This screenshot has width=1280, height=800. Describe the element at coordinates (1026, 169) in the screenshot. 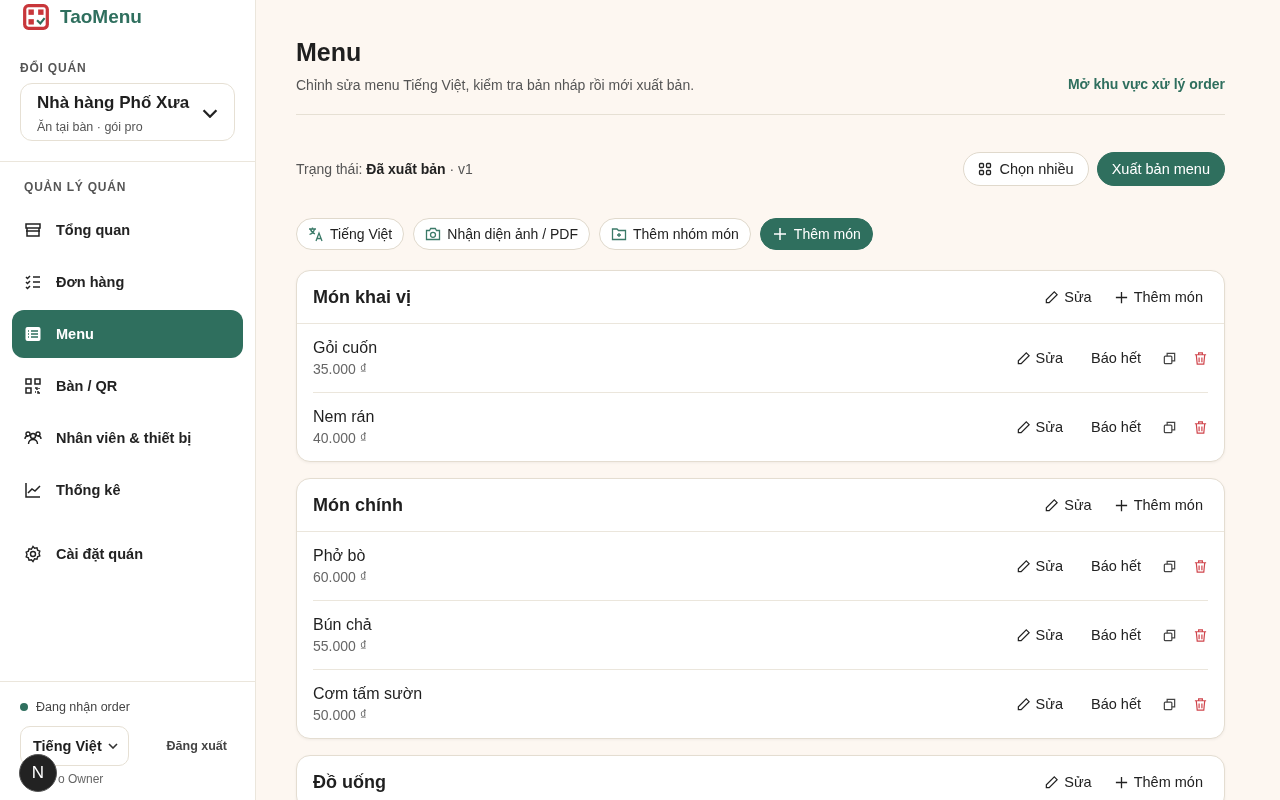

I see `multi-select-button: Chọn nhiều` at that location.